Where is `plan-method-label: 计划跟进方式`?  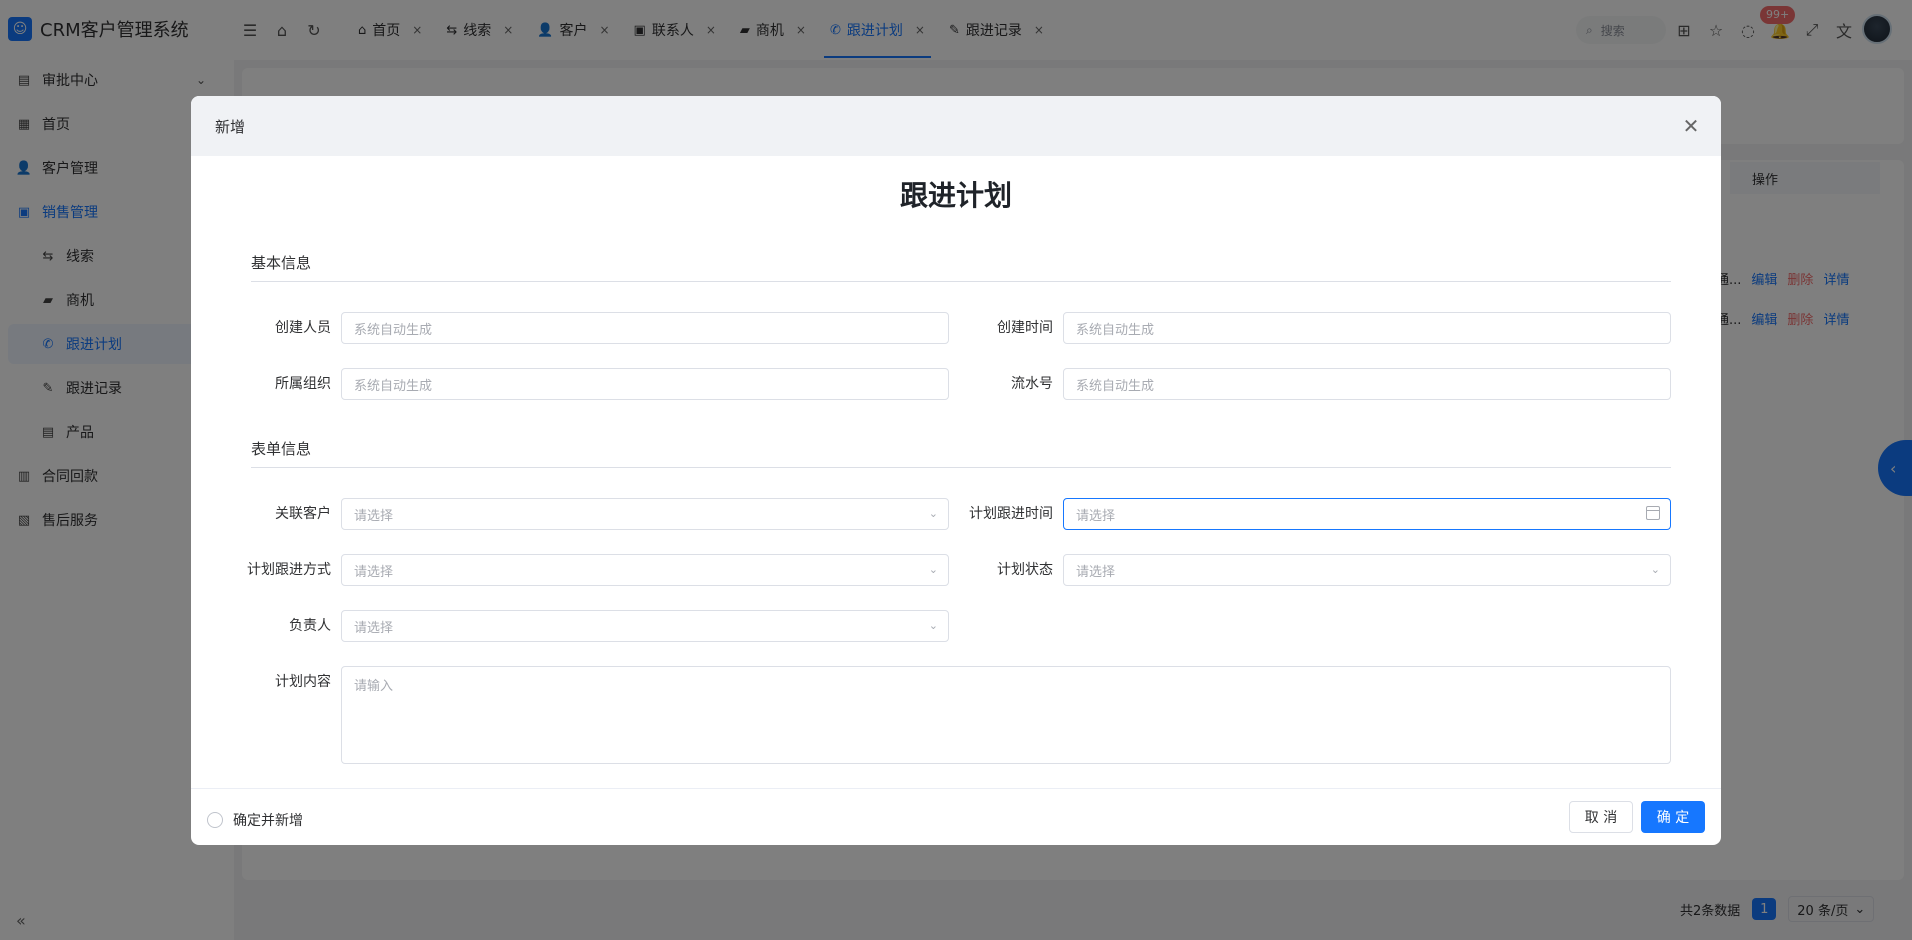 plan-method-label: 计划跟进方式 is located at coordinates (289, 570).